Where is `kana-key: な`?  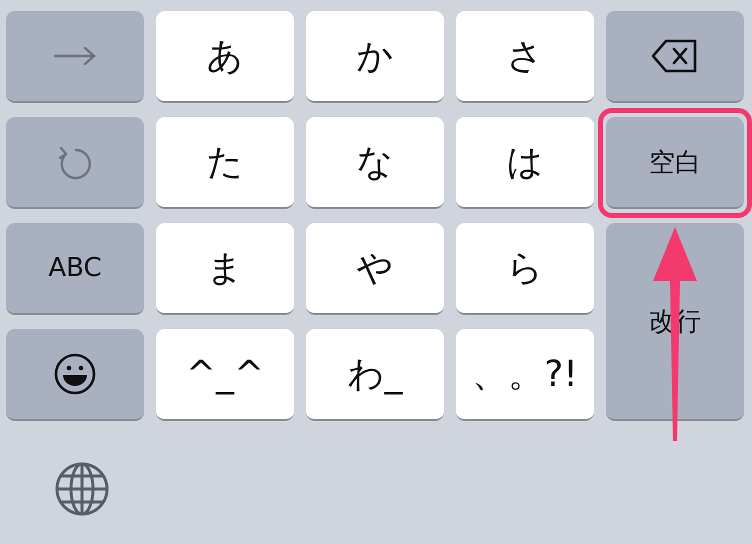
kana-key: な is located at coordinates (375, 163).